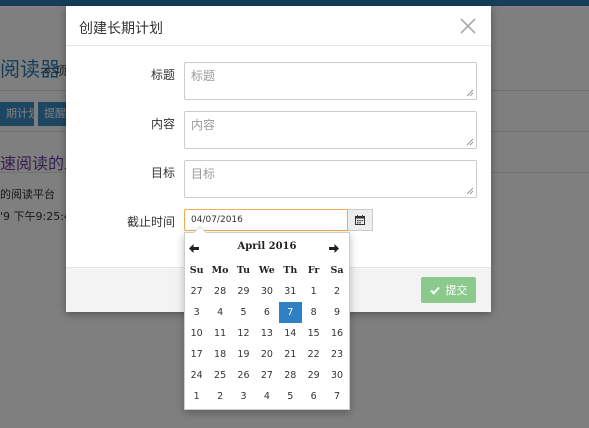 The width and height of the screenshot is (589, 428). What do you see at coordinates (335, 248) in the screenshot?
I see `arrow-right-icon` at bounding box center [335, 248].